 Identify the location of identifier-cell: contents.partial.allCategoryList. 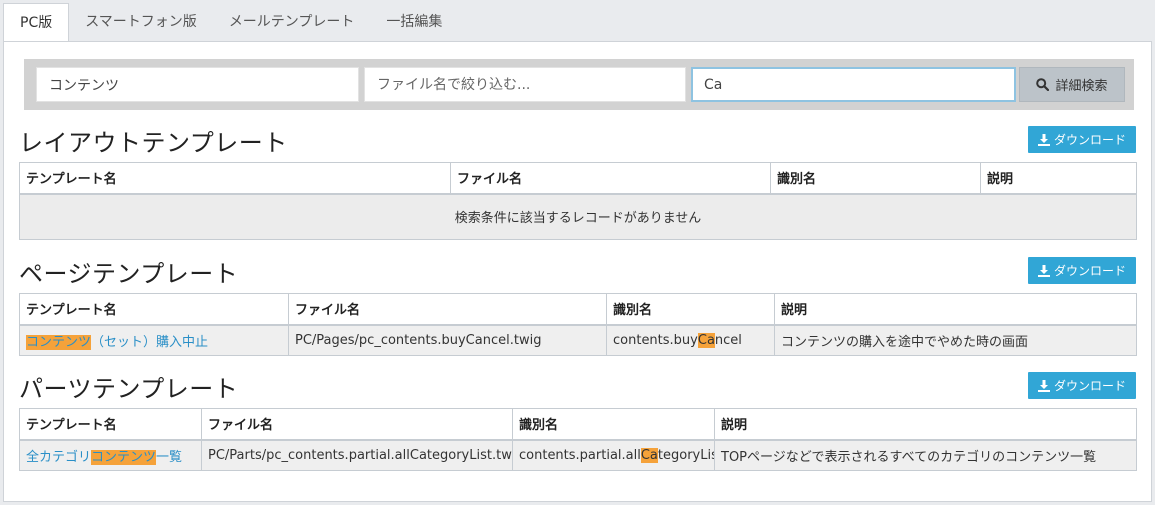
(613, 455).